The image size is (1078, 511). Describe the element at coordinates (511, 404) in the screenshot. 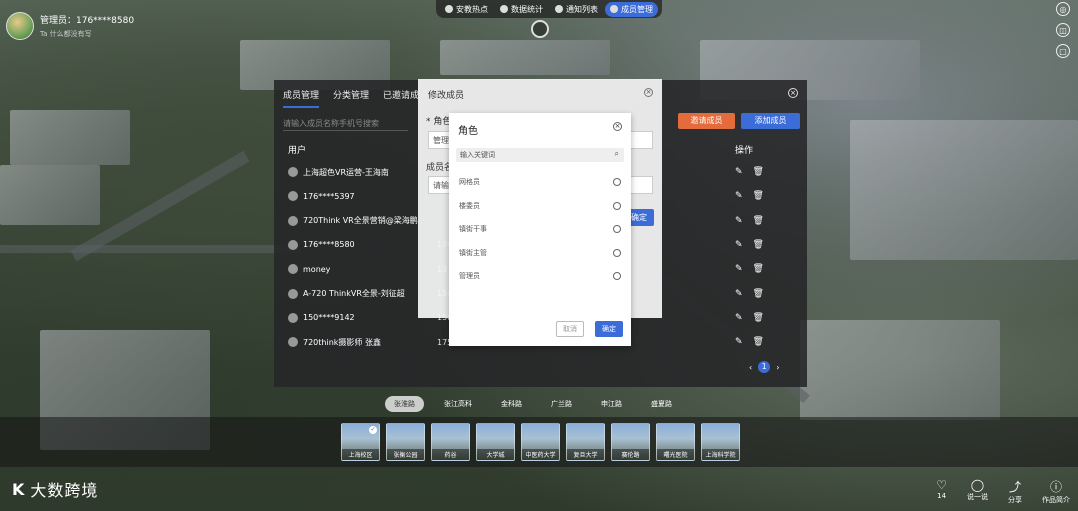

I see `scene-group-tab: 金科路` at that location.